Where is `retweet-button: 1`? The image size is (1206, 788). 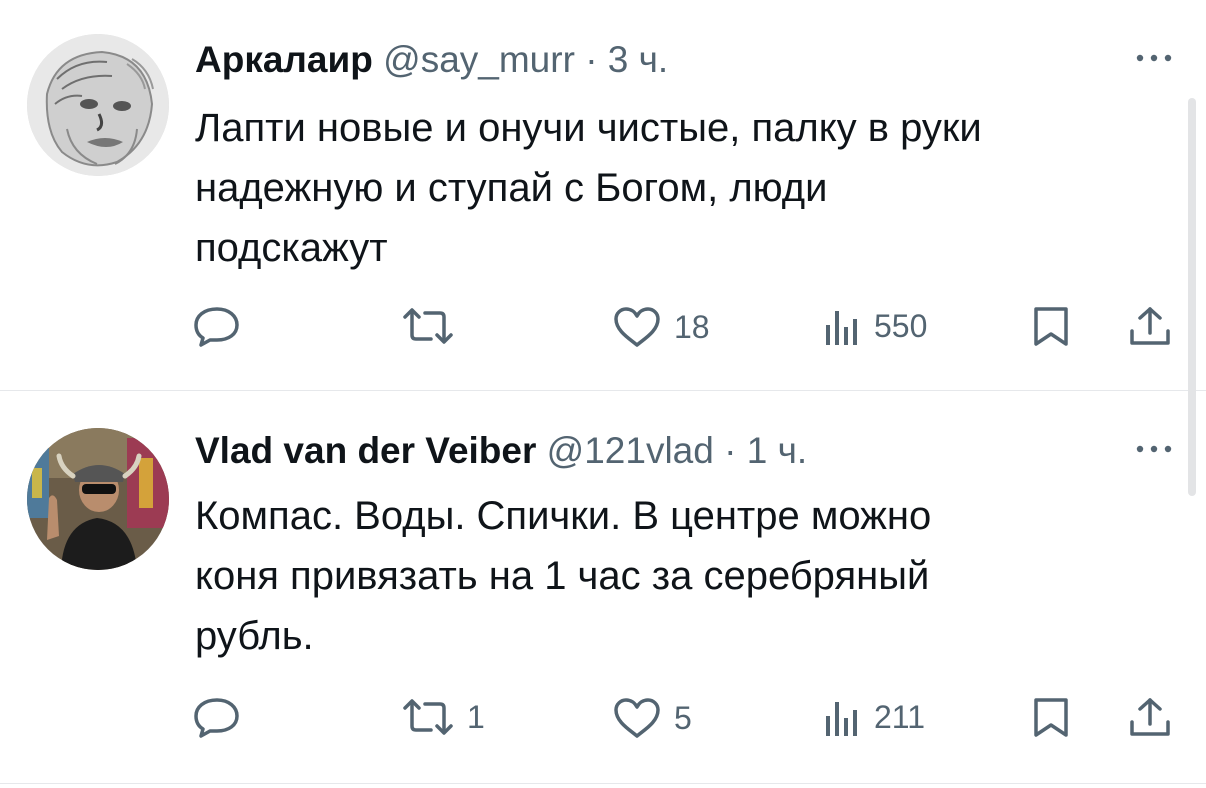
retweet-button: 1 is located at coordinates (443, 717).